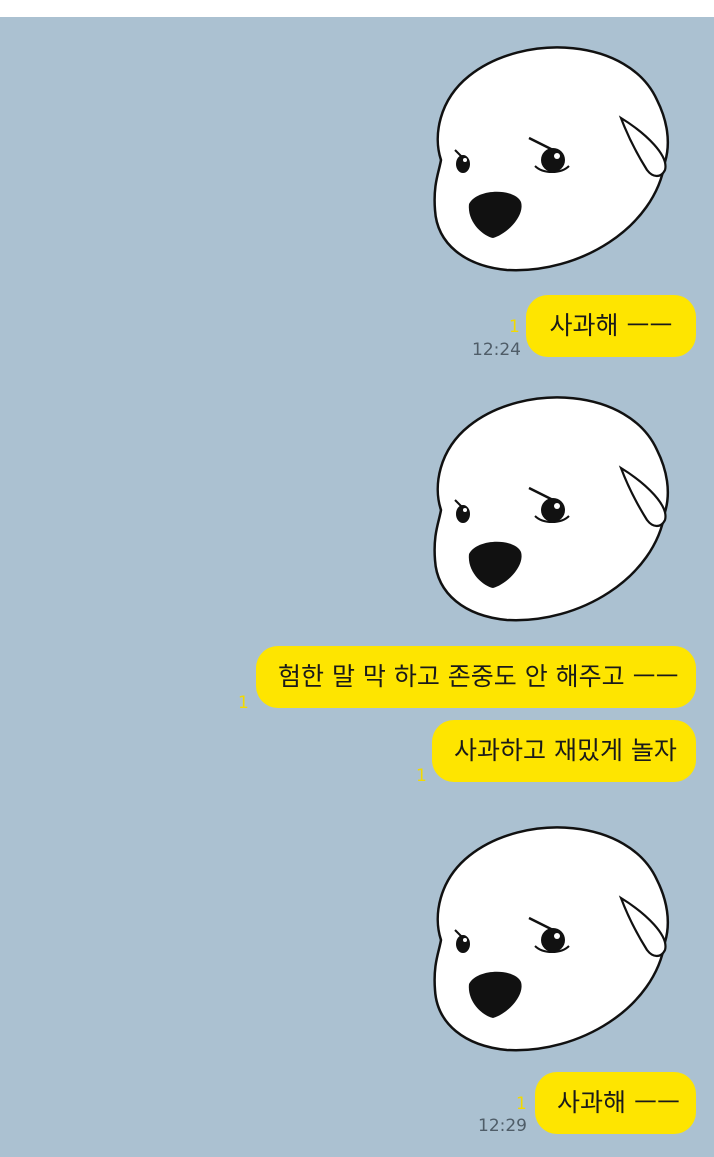  I want to click on message-bubble: 사과하고 재밌게 놀자, so click(564, 751).